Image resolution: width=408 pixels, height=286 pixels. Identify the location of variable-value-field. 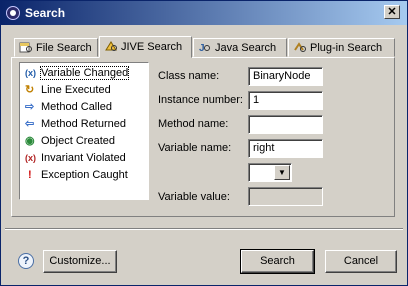
(285, 196).